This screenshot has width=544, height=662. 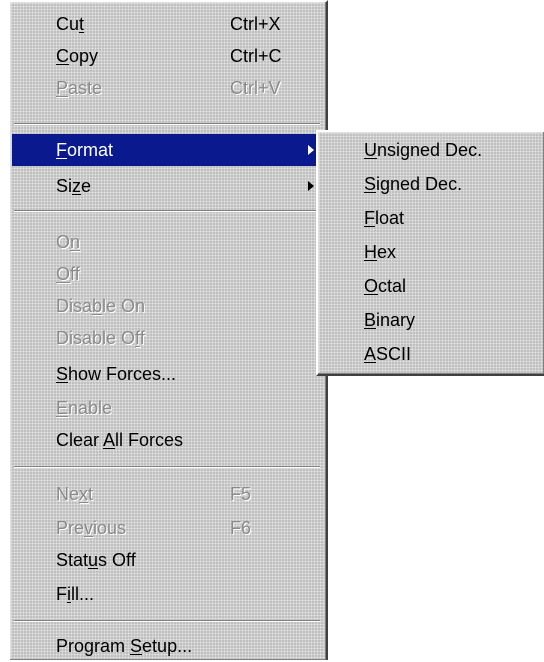 What do you see at coordinates (167, 242) in the screenshot?
I see `menu-item-on: On` at bounding box center [167, 242].